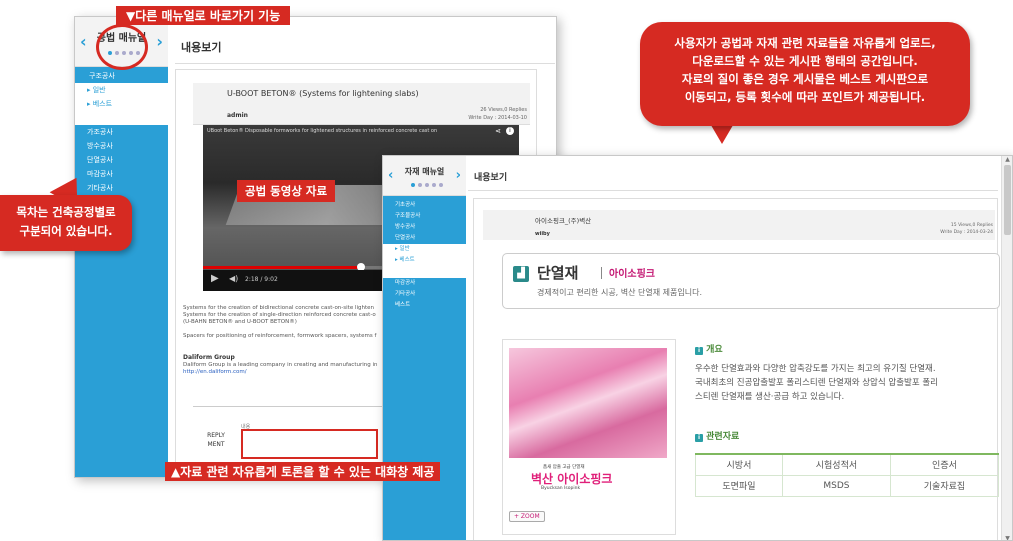  Describe the element at coordinates (836, 464) in the screenshot. I see `table-cell-link: 시험성적서` at that location.